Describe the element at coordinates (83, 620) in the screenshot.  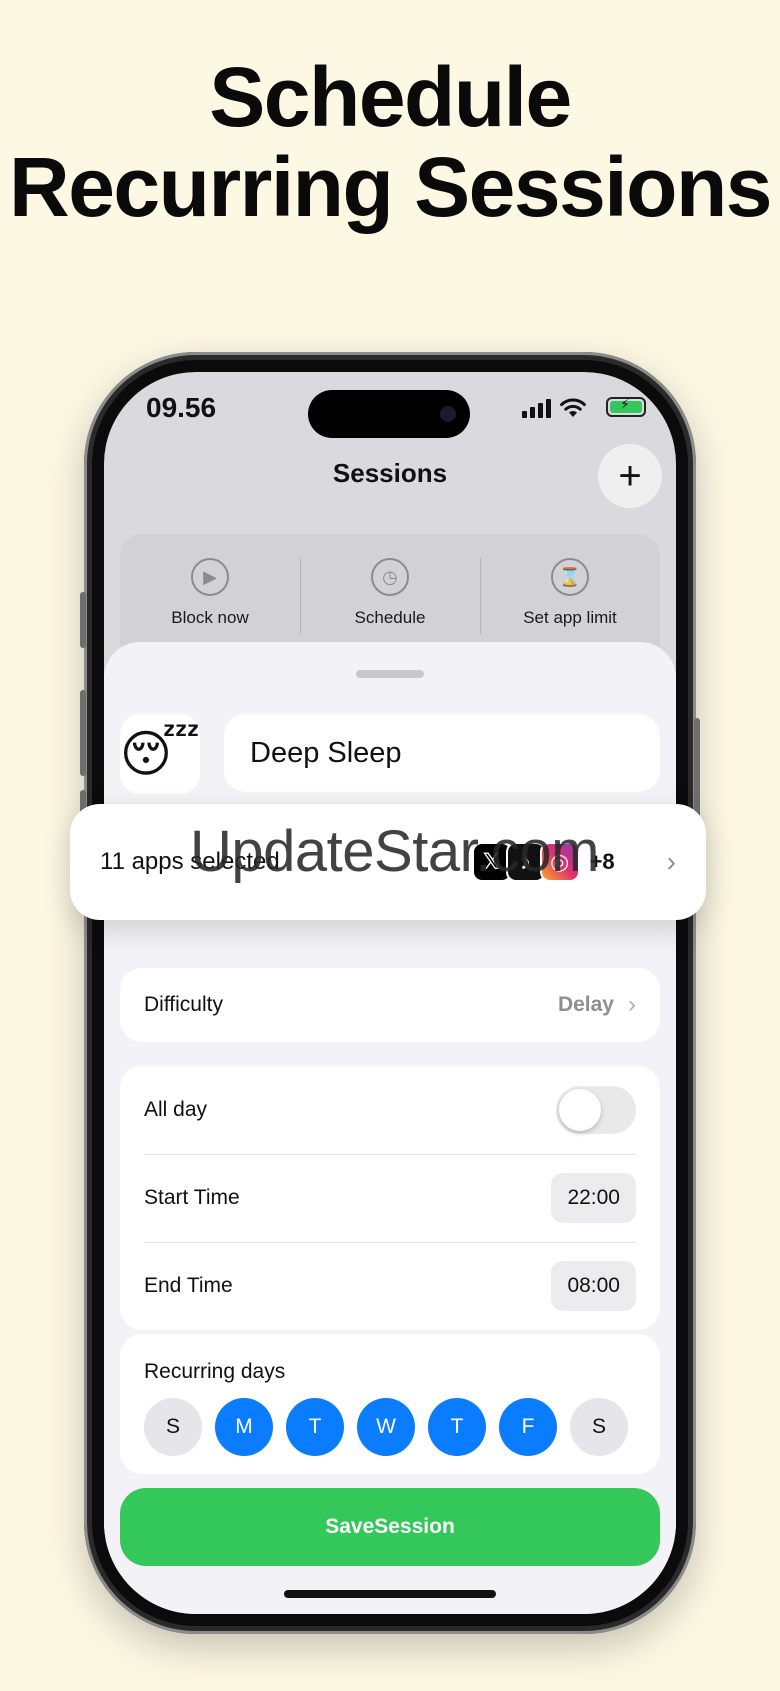
I see `side-button` at that location.